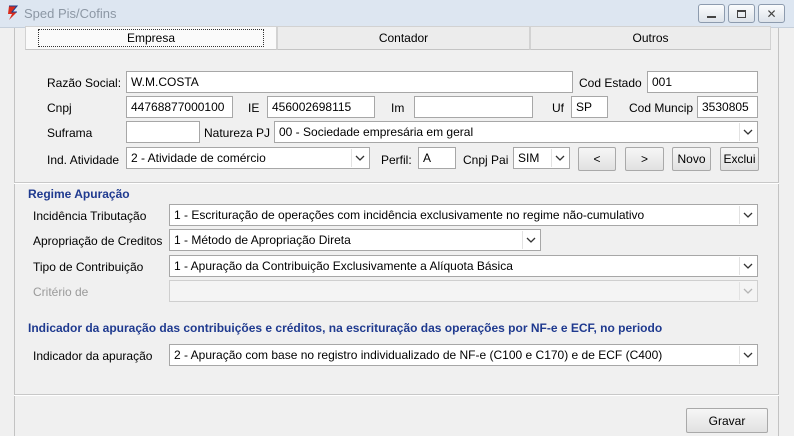 This screenshot has width=794, height=436. Describe the element at coordinates (262, 240) in the screenshot. I see `apropriacao-value: 1 - Método de Apropriação Direta` at that location.